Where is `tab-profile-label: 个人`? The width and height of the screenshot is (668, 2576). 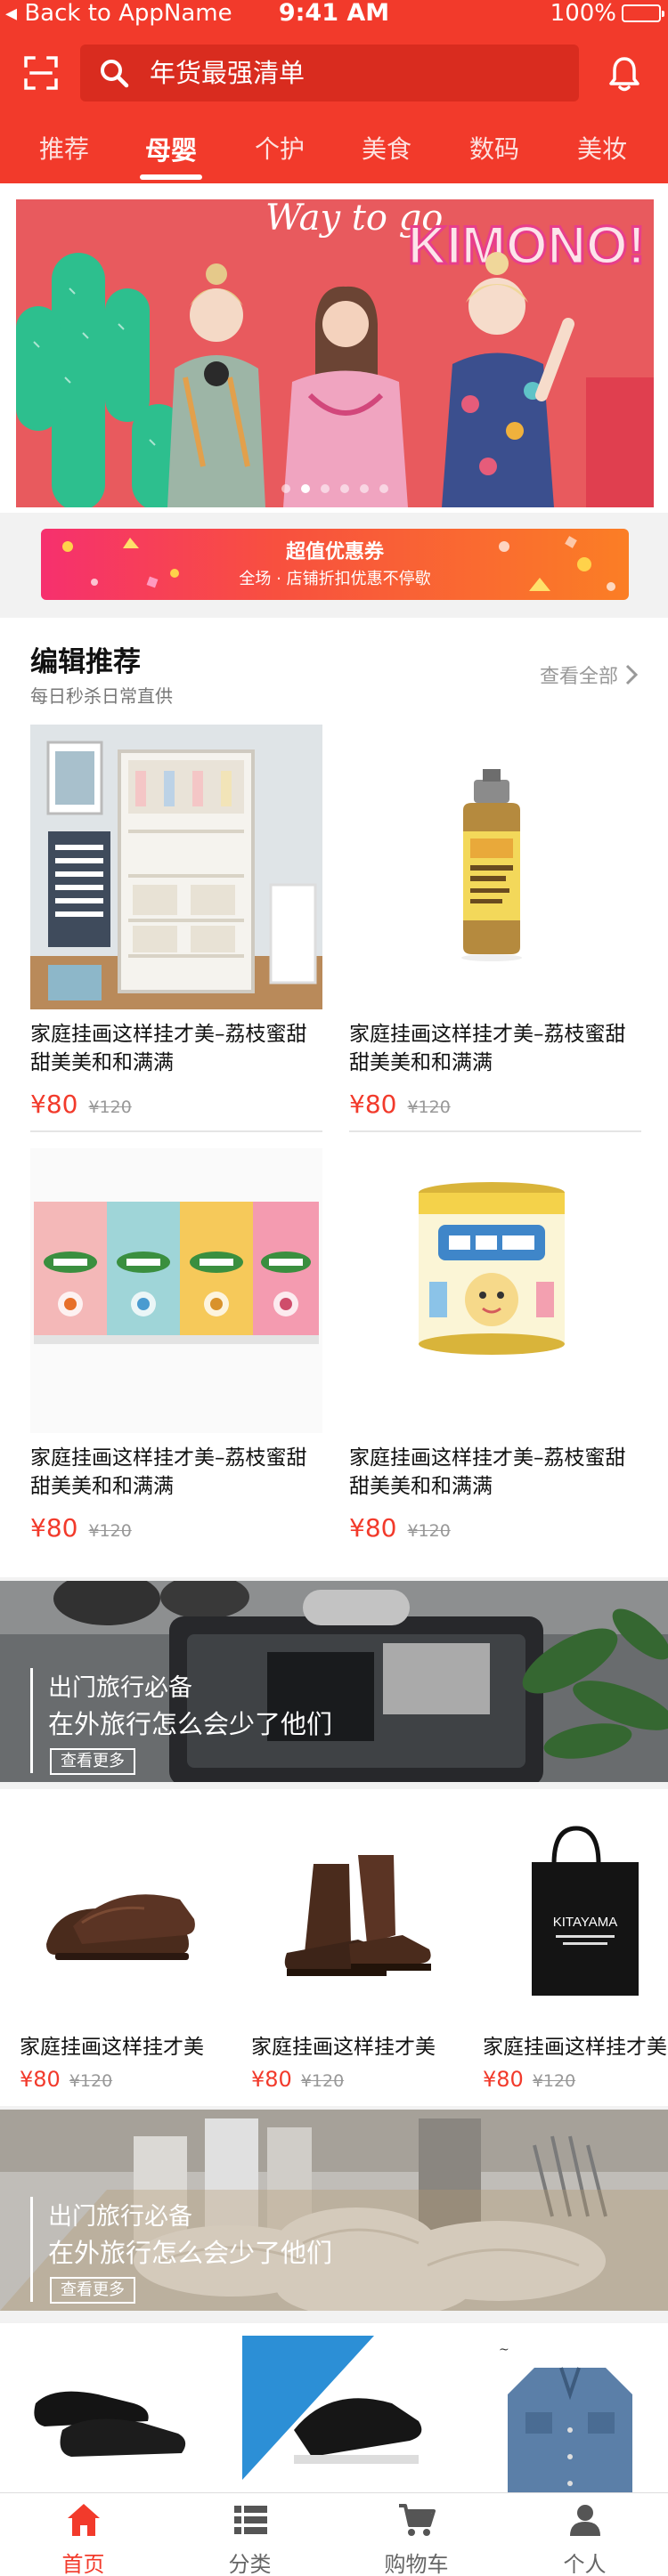
tab-profile-label: 个人 is located at coordinates (585, 2564).